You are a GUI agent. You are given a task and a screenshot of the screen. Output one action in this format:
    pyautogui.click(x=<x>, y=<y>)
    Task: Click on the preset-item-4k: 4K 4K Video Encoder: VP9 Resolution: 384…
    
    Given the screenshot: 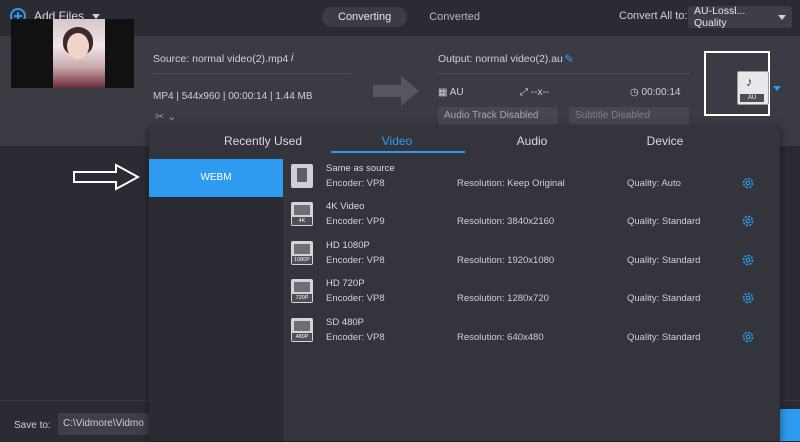 What is the action you would take?
    pyautogui.click(x=535, y=216)
    